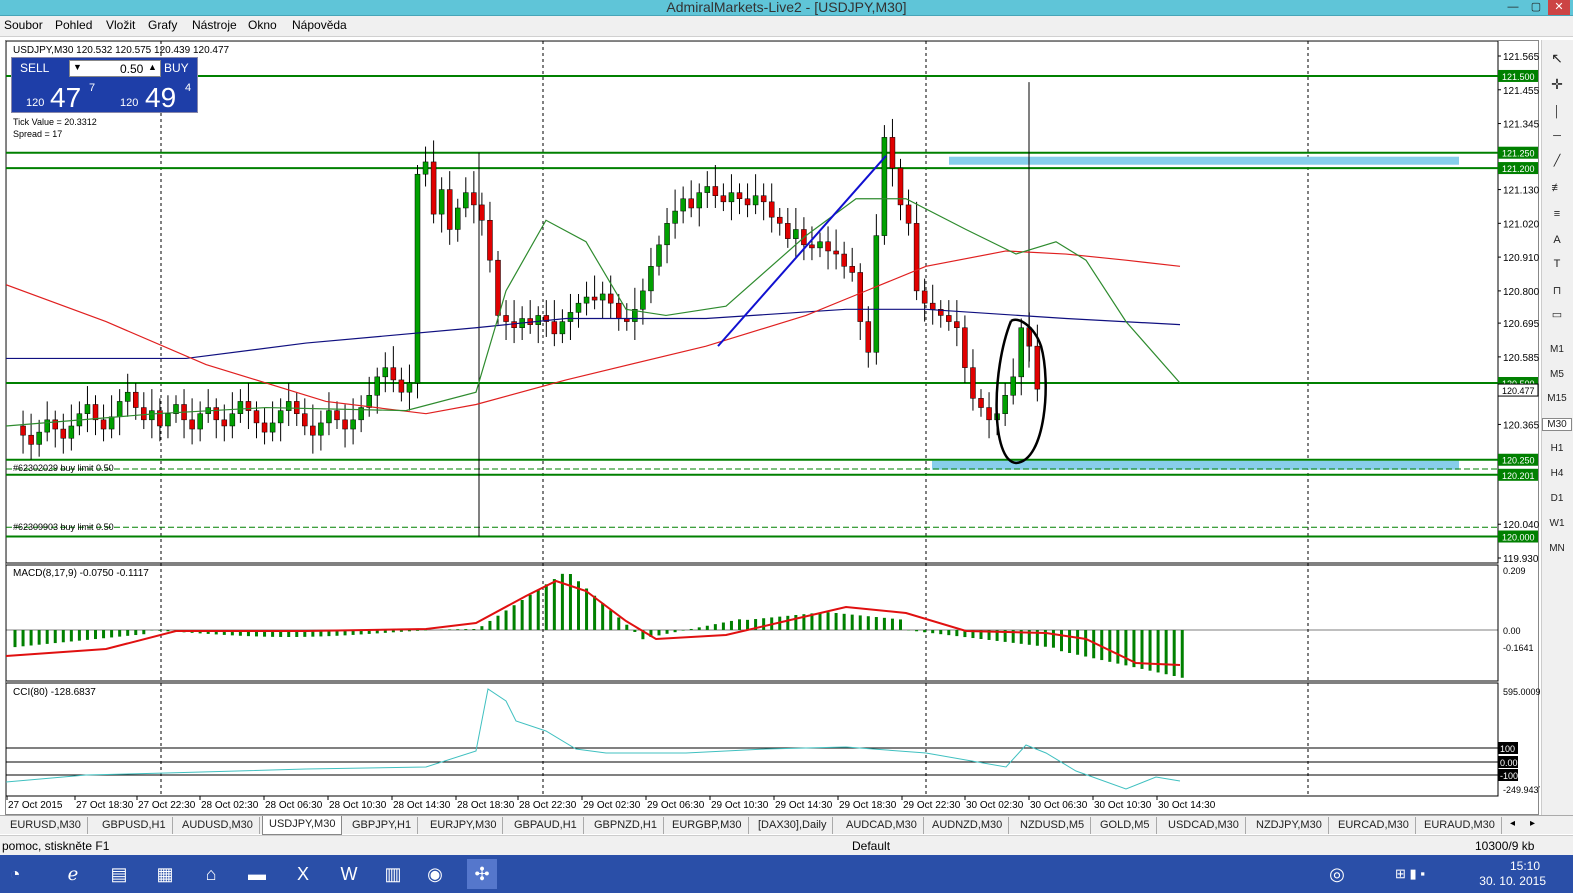 The width and height of the screenshot is (1573, 893). What do you see at coordinates (77, 67) in the screenshot?
I see `lot-down-icon: ▼` at bounding box center [77, 67].